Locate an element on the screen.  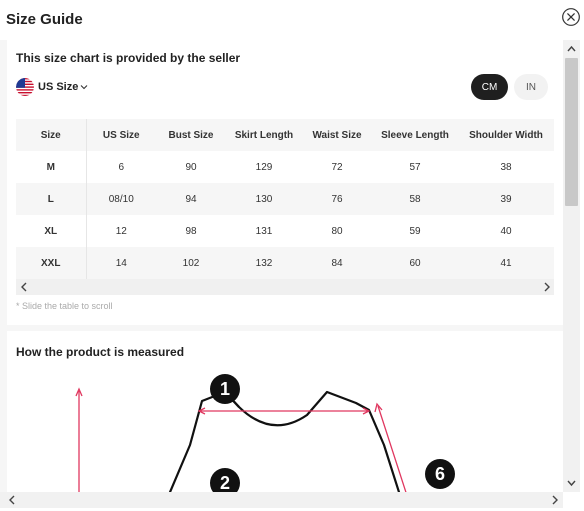
table-cell: 41 is located at coordinates (506, 263).